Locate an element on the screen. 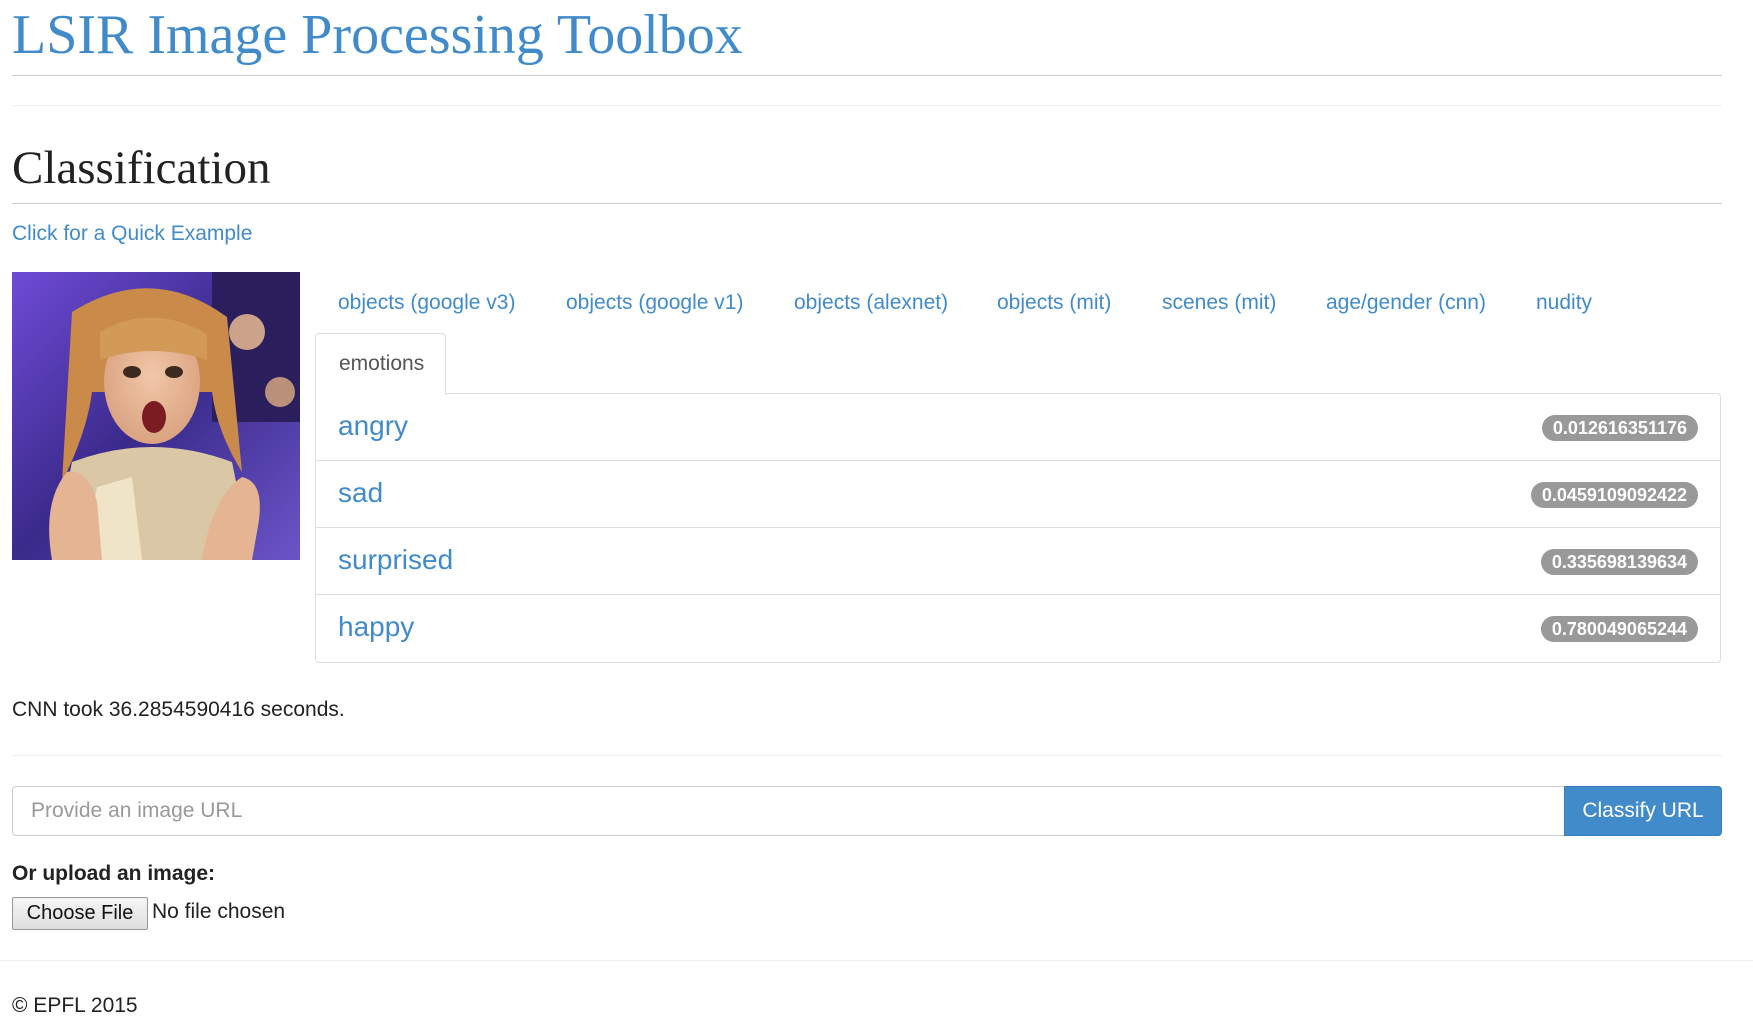 This screenshot has width=1753, height=1033. result-label: happy is located at coordinates (376, 627).